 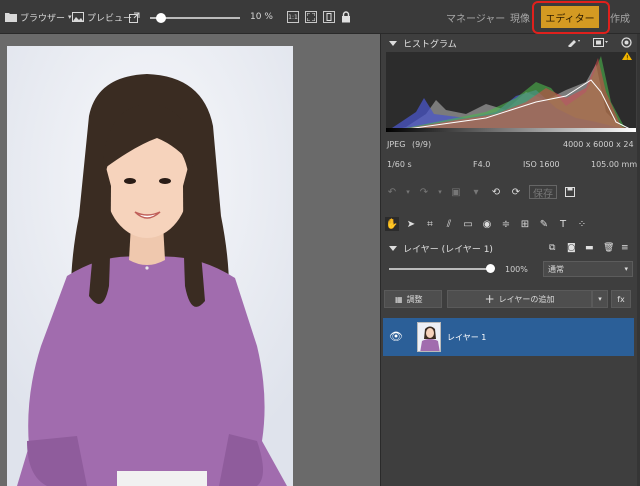 I want to click on save-label: 保存, so click(x=543, y=194).